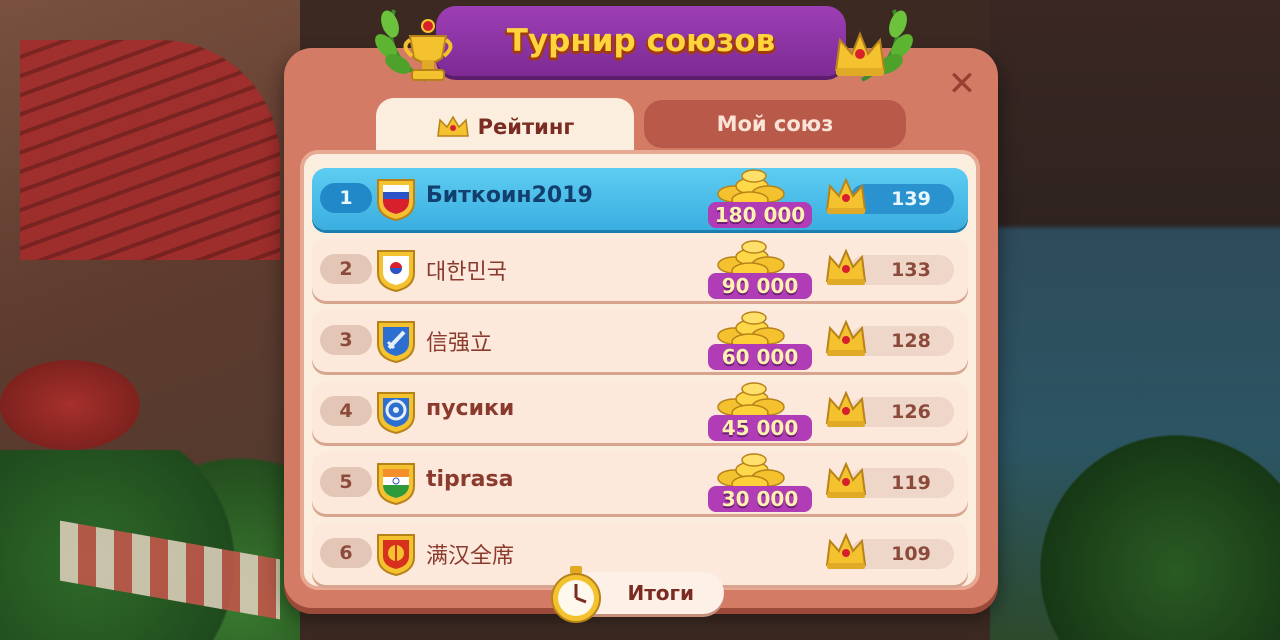 The image size is (1280, 640). I want to click on flag-south-korea-icon, so click(396, 271).